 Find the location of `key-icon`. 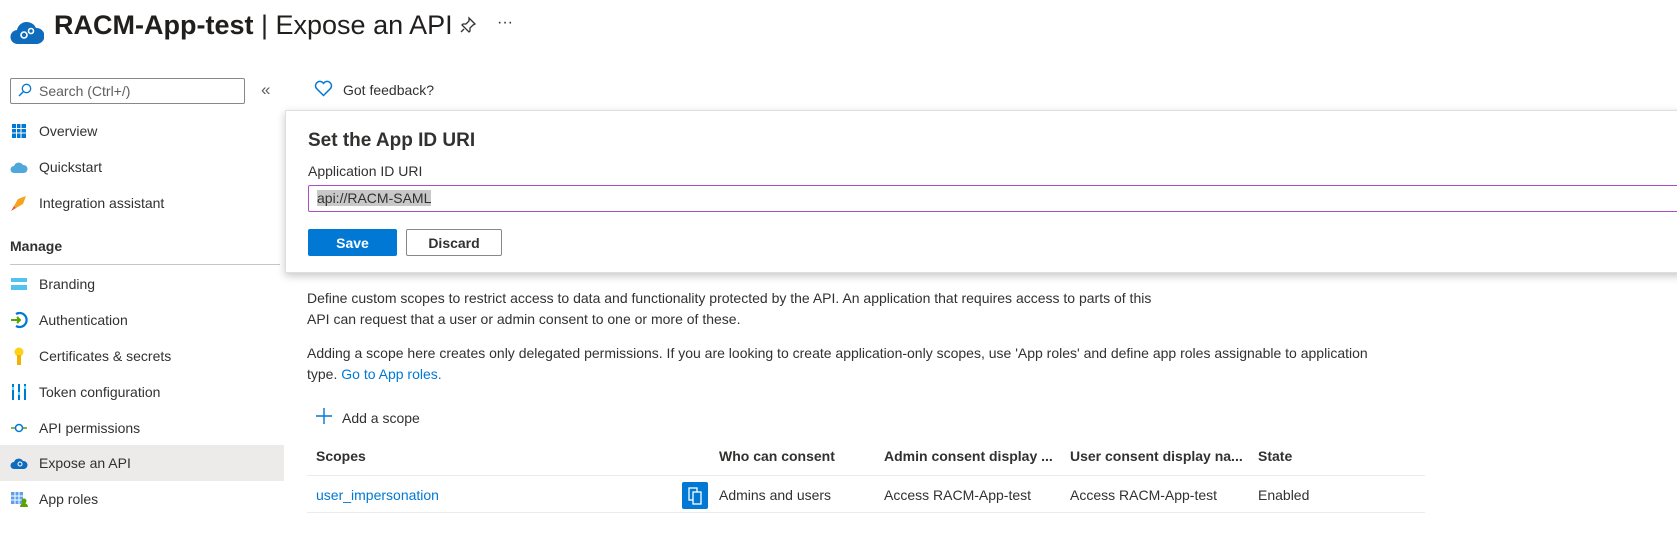

key-icon is located at coordinates (19, 356).